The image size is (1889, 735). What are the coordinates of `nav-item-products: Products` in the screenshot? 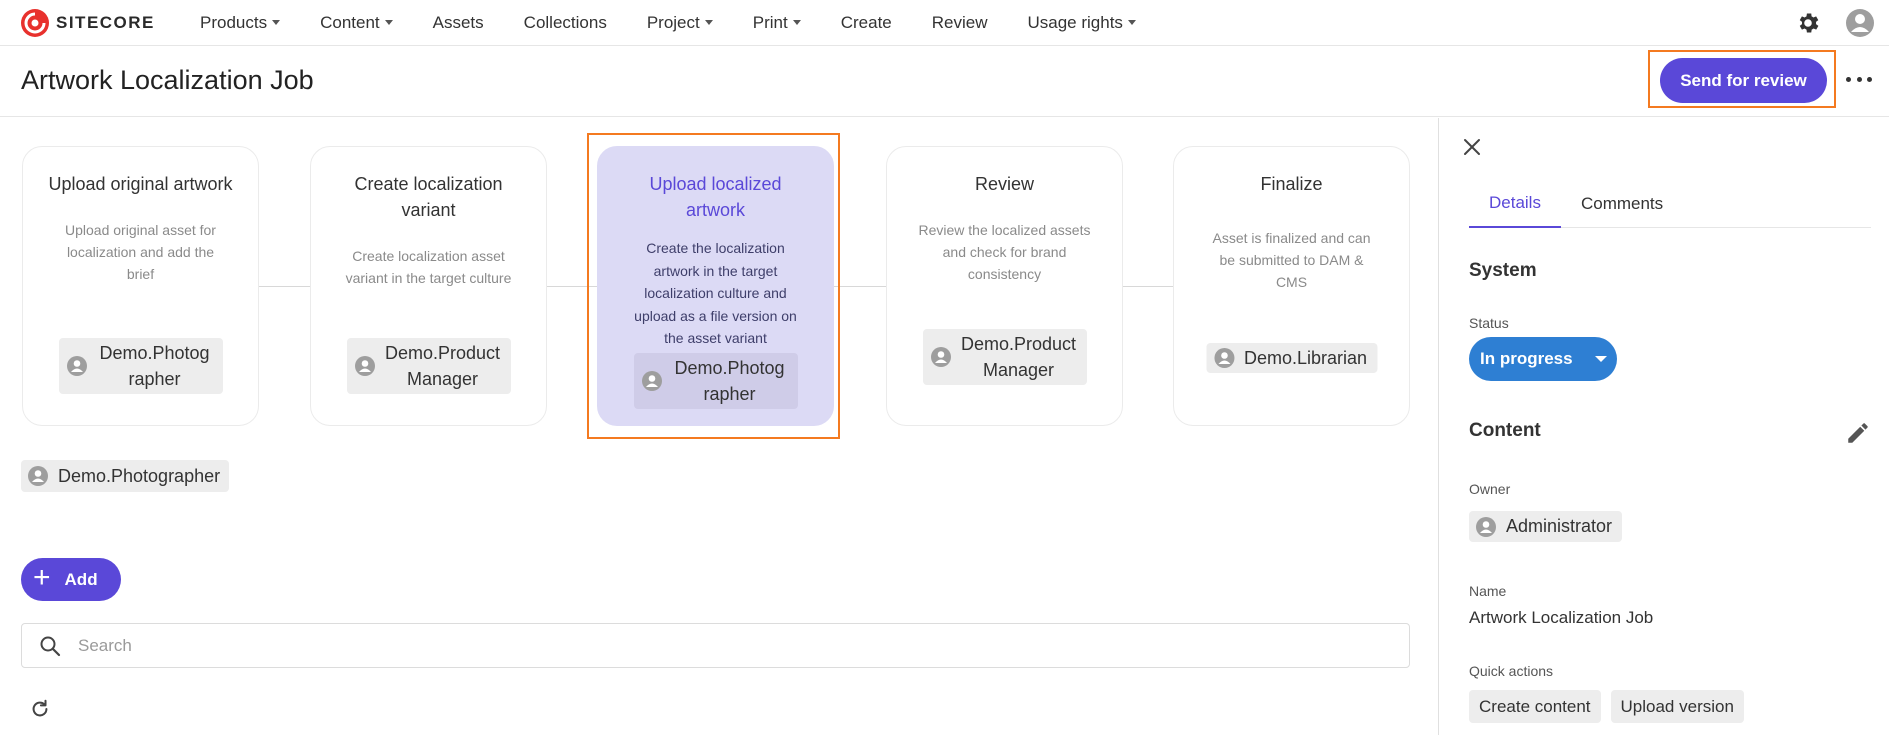 It's located at (240, 22).